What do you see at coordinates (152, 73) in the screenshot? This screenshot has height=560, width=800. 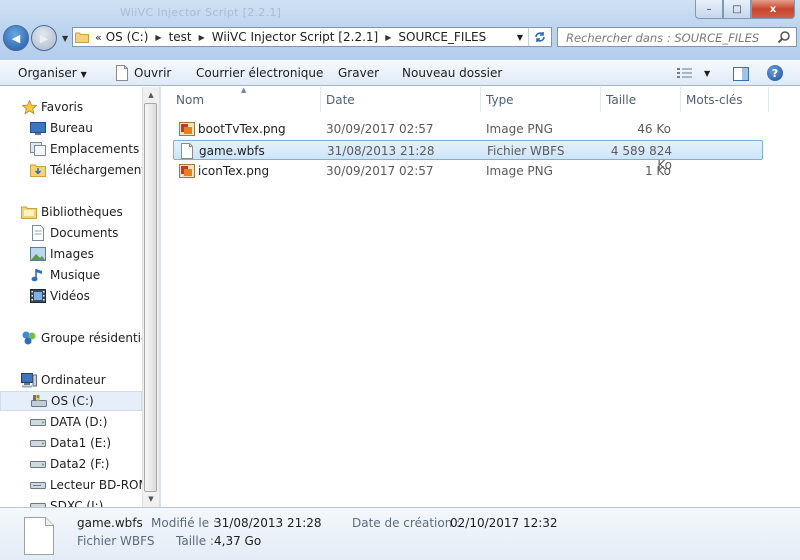 I see `open-button: Ouvrir` at bounding box center [152, 73].